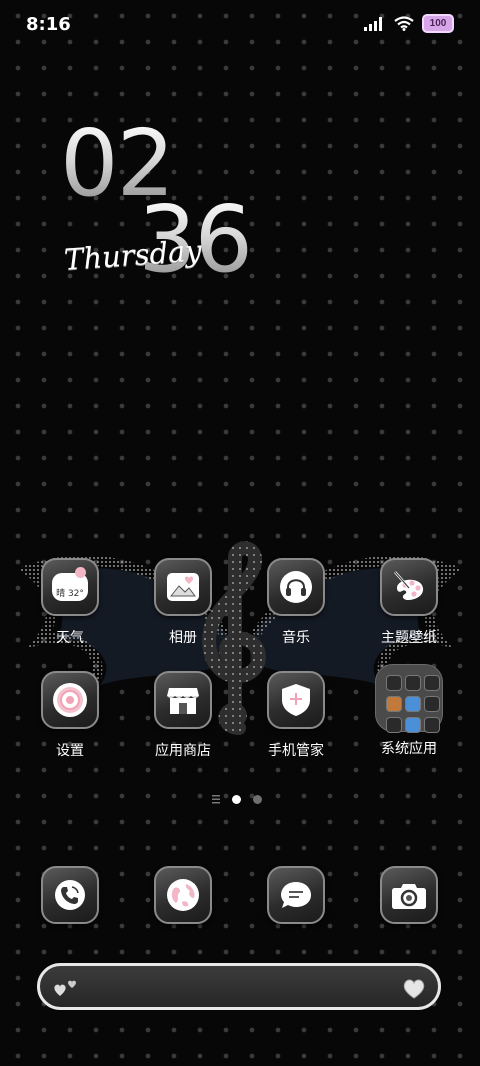 This screenshot has width=480, height=1066. I want to click on status-time: 8:16, so click(48, 24).